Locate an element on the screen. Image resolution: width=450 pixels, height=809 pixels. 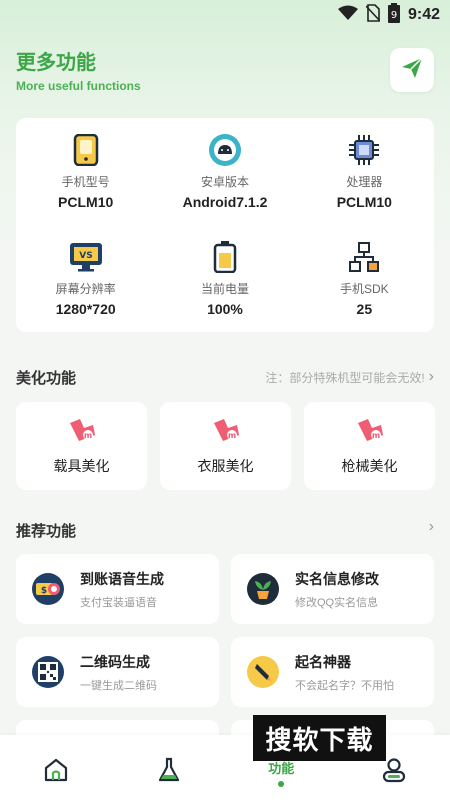
info-label: 手机SDK is located at coordinates (364, 289).